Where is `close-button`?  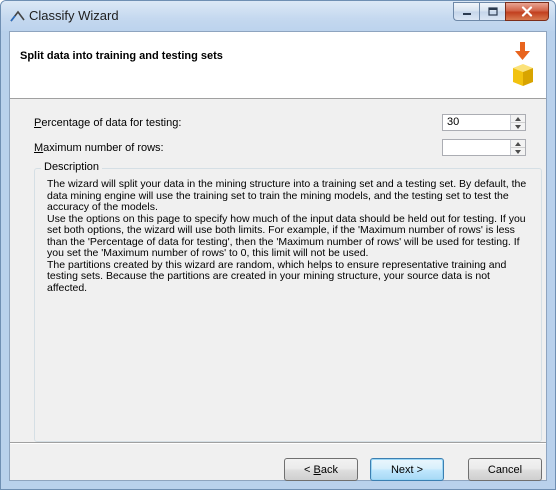
close-button is located at coordinates (527, 11).